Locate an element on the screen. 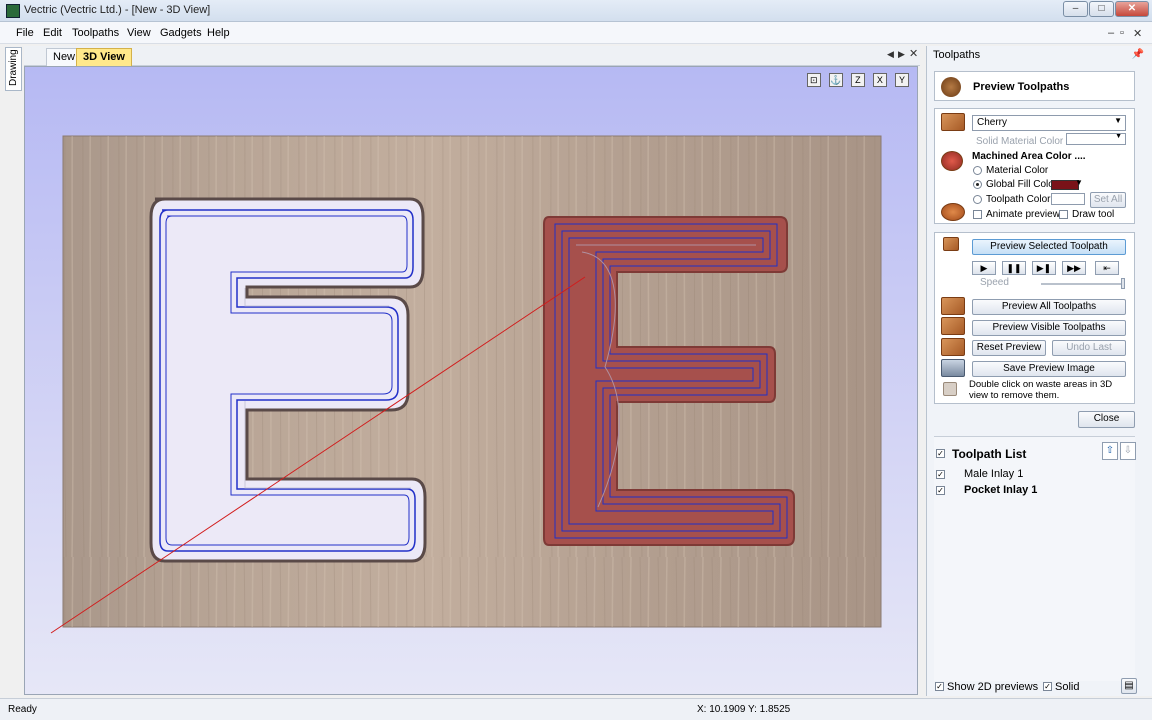  toolpath-list-checkbox: ✓ is located at coordinates (940, 453).